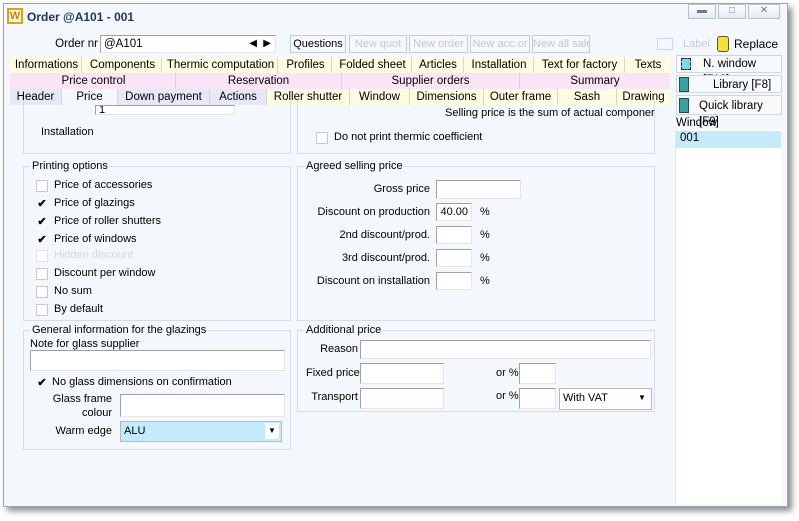 The image size is (799, 521). Describe the element at coordinates (318, 44) in the screenshot. I see `questions-button: Questions` at that location.